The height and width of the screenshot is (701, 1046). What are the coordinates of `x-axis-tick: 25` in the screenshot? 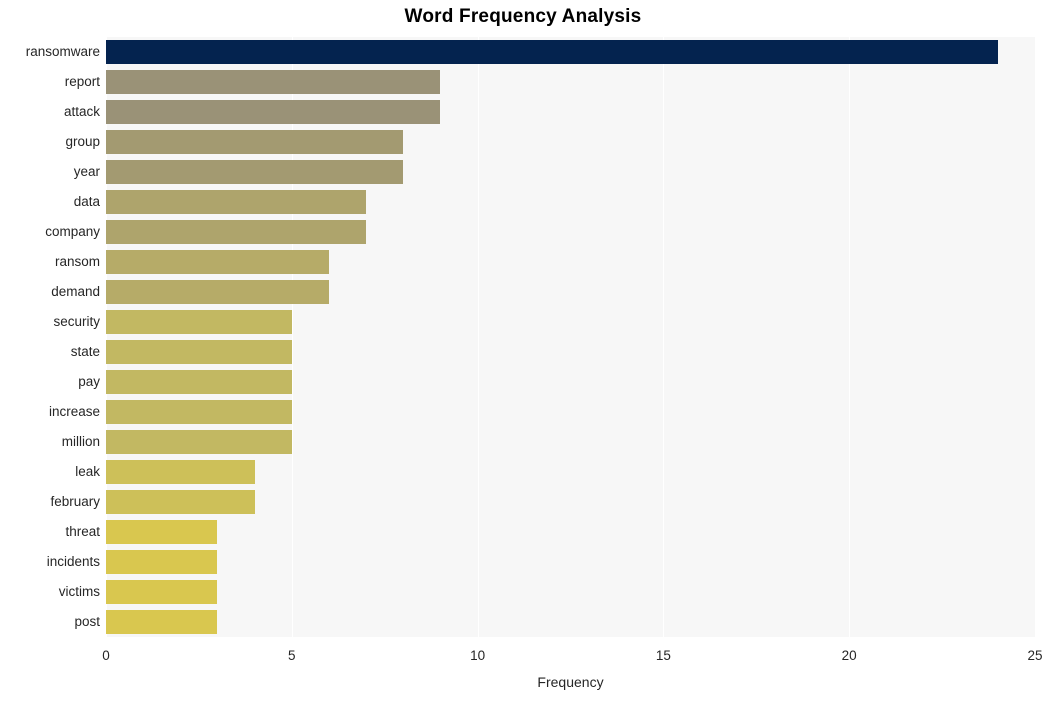 It's located at (1035, 655).